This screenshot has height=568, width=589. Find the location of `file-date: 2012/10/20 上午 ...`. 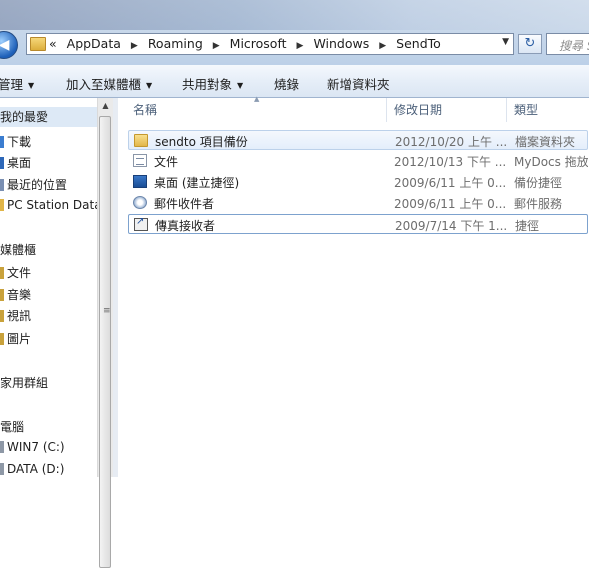

file-date: 2012/10/20 上午 ... is located at coordinates (451, 142).